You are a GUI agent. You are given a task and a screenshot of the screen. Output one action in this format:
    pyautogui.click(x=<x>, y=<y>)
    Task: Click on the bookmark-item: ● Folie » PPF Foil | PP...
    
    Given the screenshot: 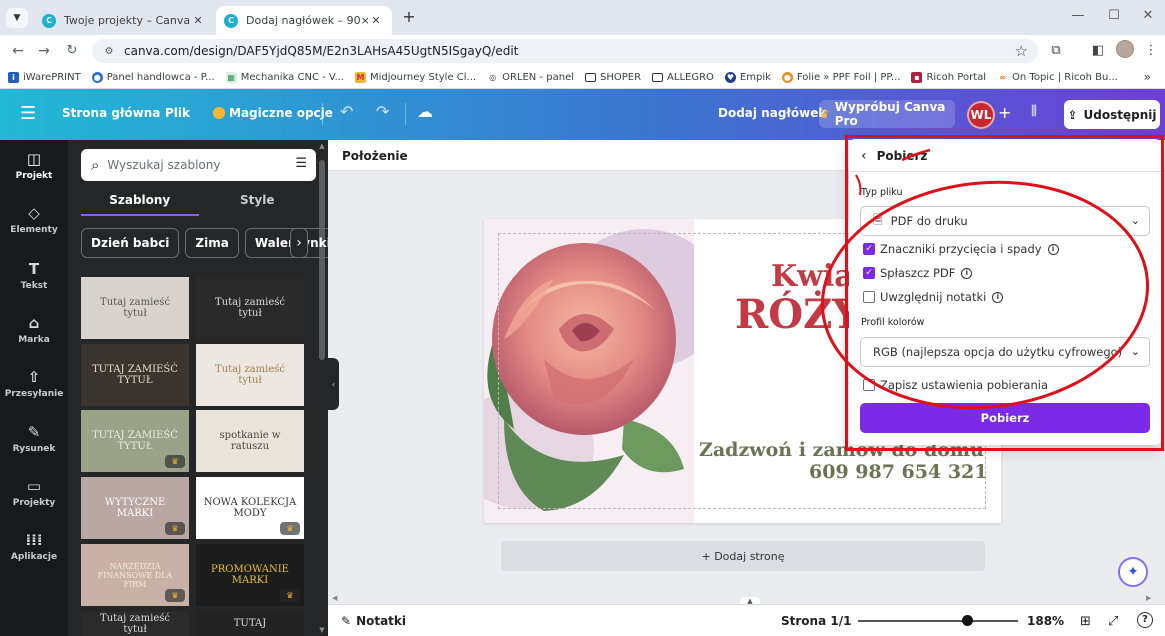 What is the action you would take?
    pyautogui.click(x=840, y=77)
    